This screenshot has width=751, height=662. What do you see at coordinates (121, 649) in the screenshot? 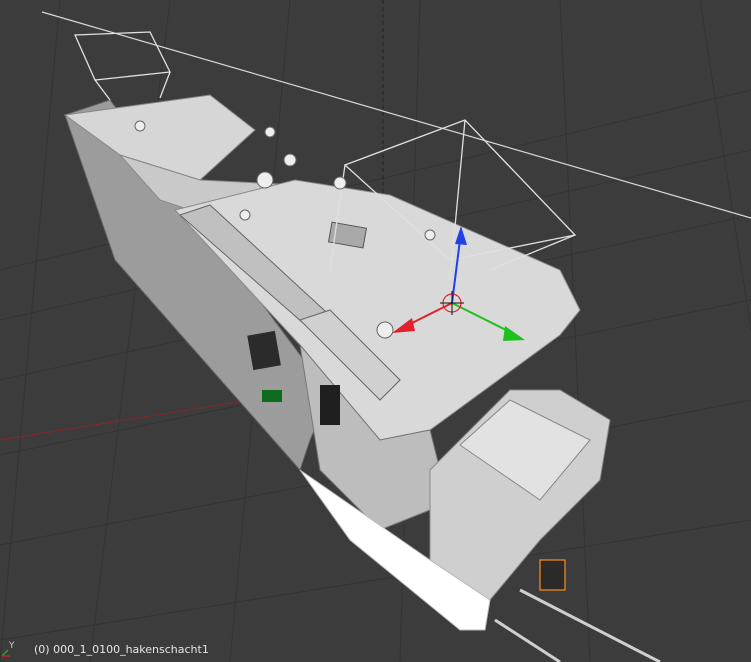
I see `viewport-object-info: (0) 000_1_0100_hakenschacht1` at bounding box center [121, 649].